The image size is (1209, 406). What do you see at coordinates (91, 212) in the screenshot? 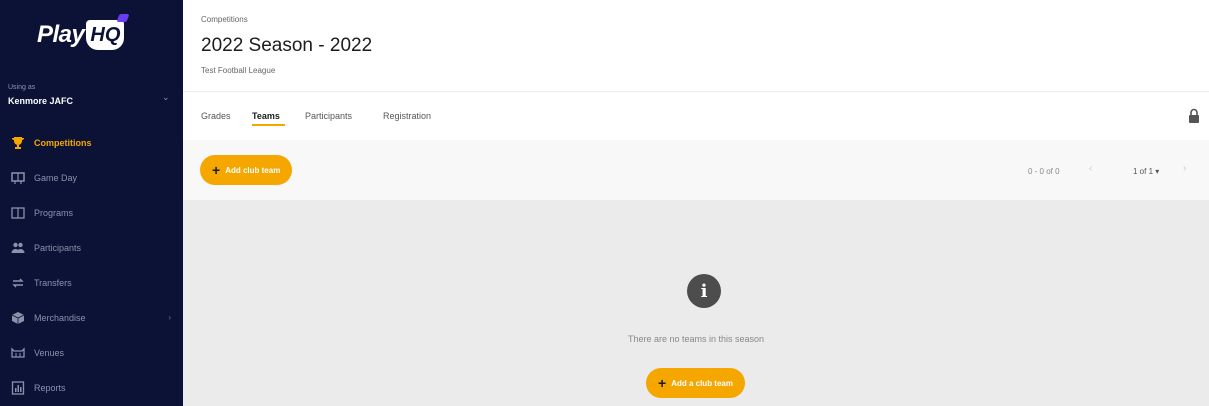
I see `sidebar-item-programs: Programs` at bounding box center [91, 212].